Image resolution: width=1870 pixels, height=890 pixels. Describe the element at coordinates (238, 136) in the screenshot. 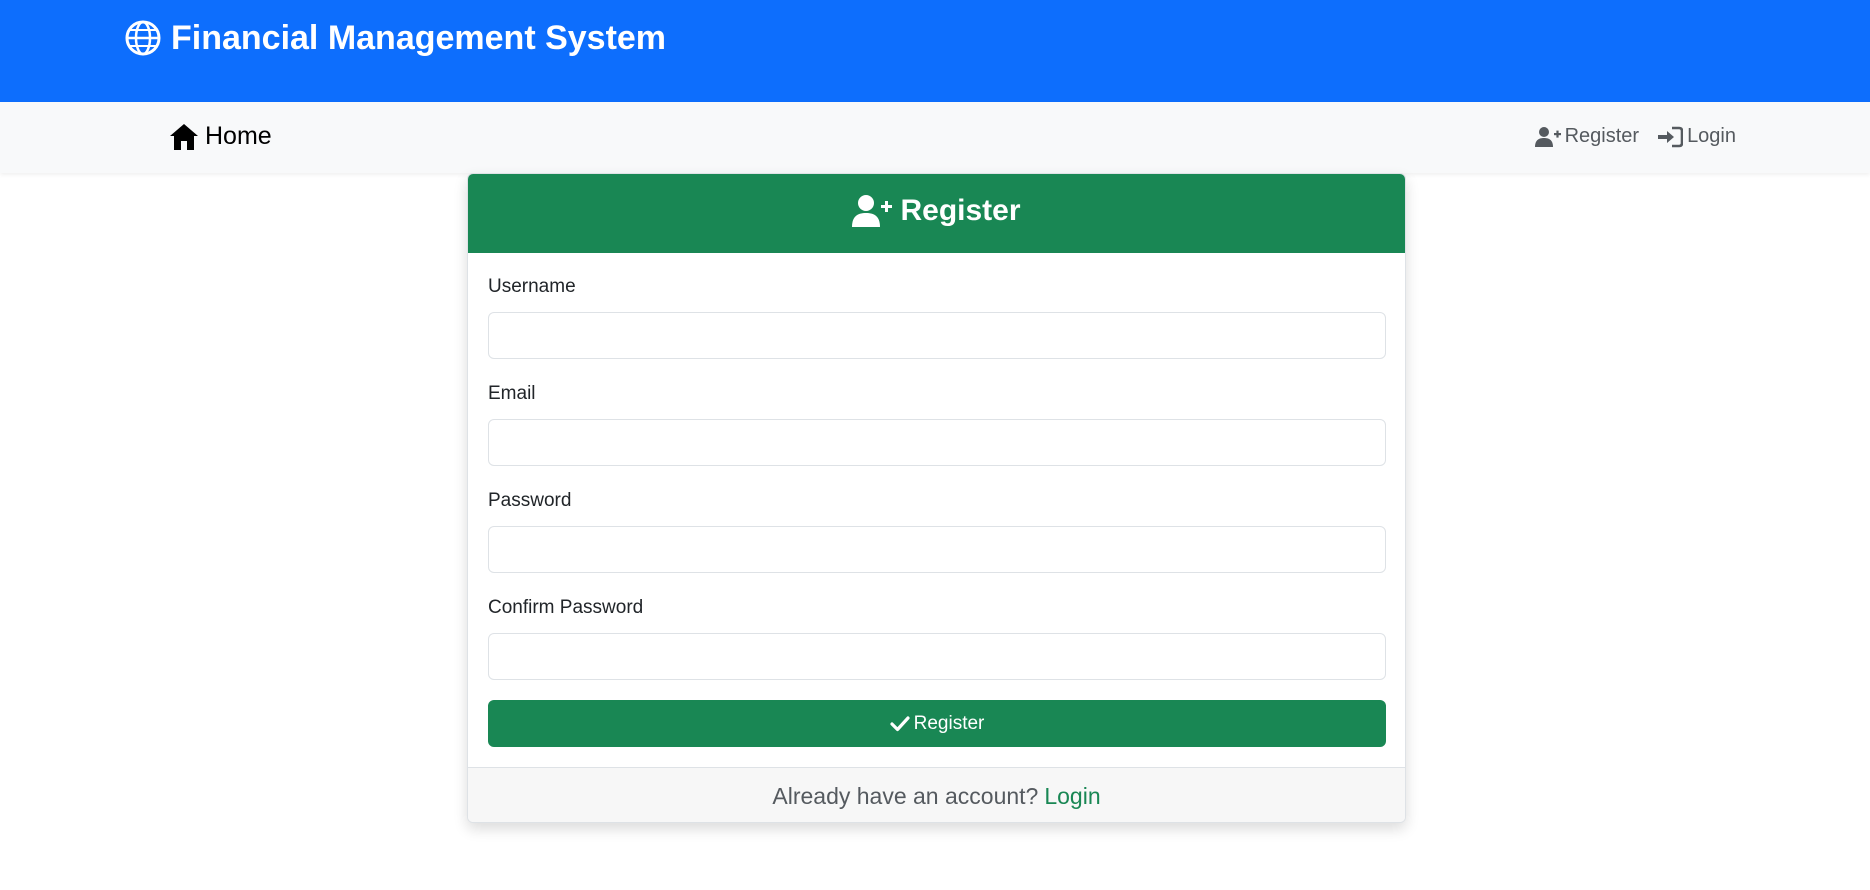

I see `nav-home-label: Home` at that location.